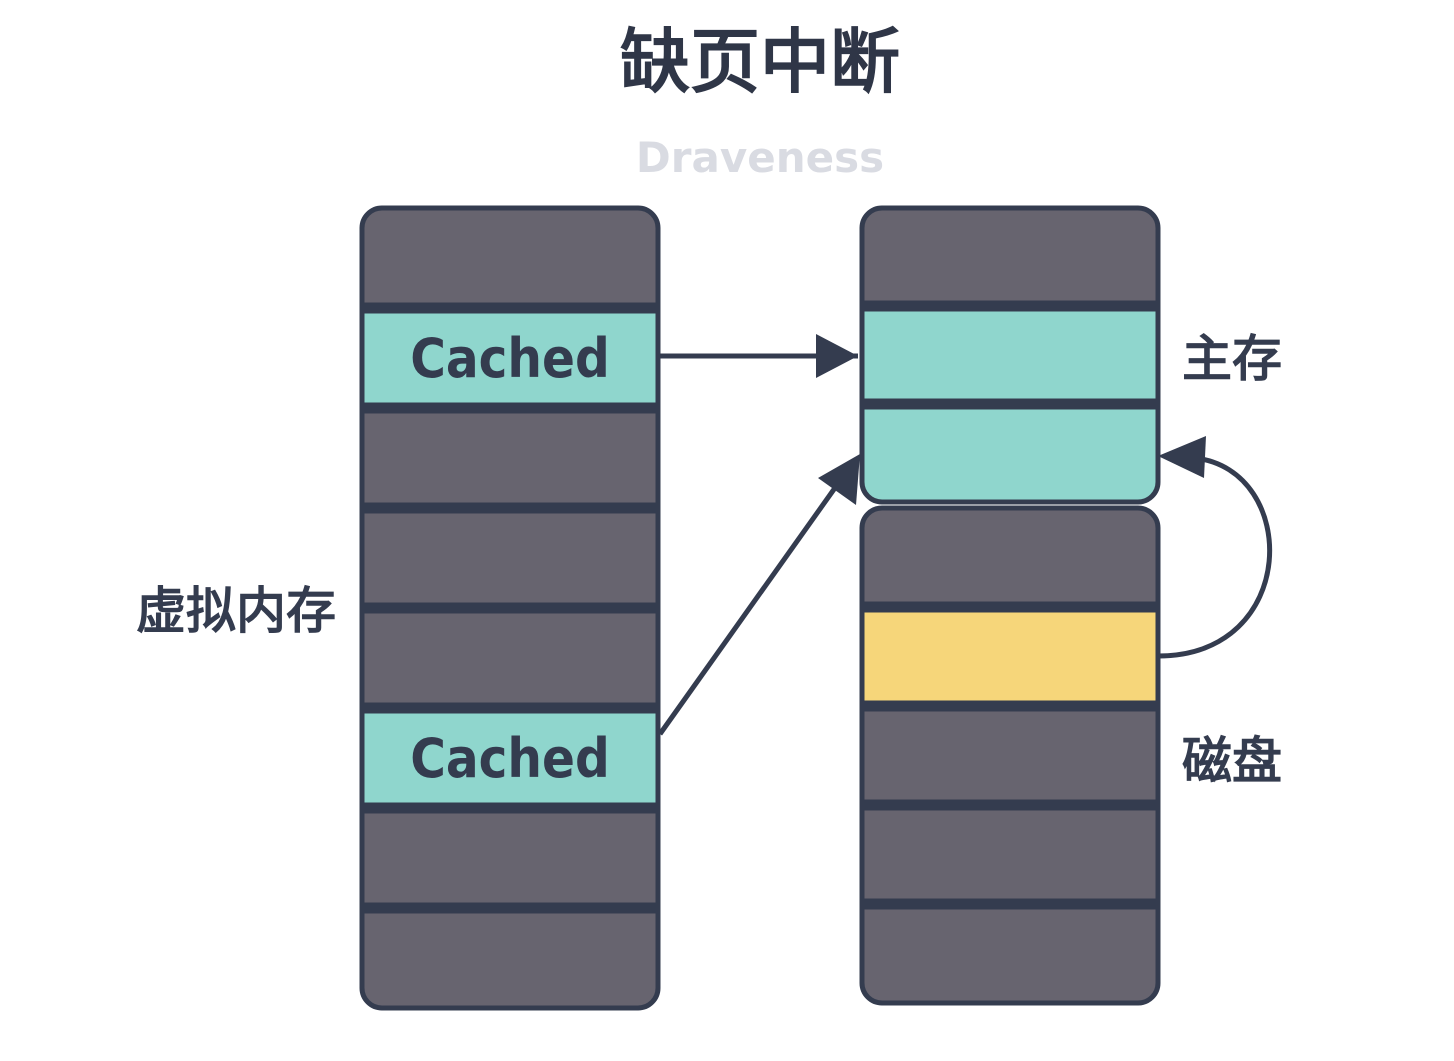 The image size is (1454, 1061). I want to click on disk-row-3-empty, so click(1010, 755).